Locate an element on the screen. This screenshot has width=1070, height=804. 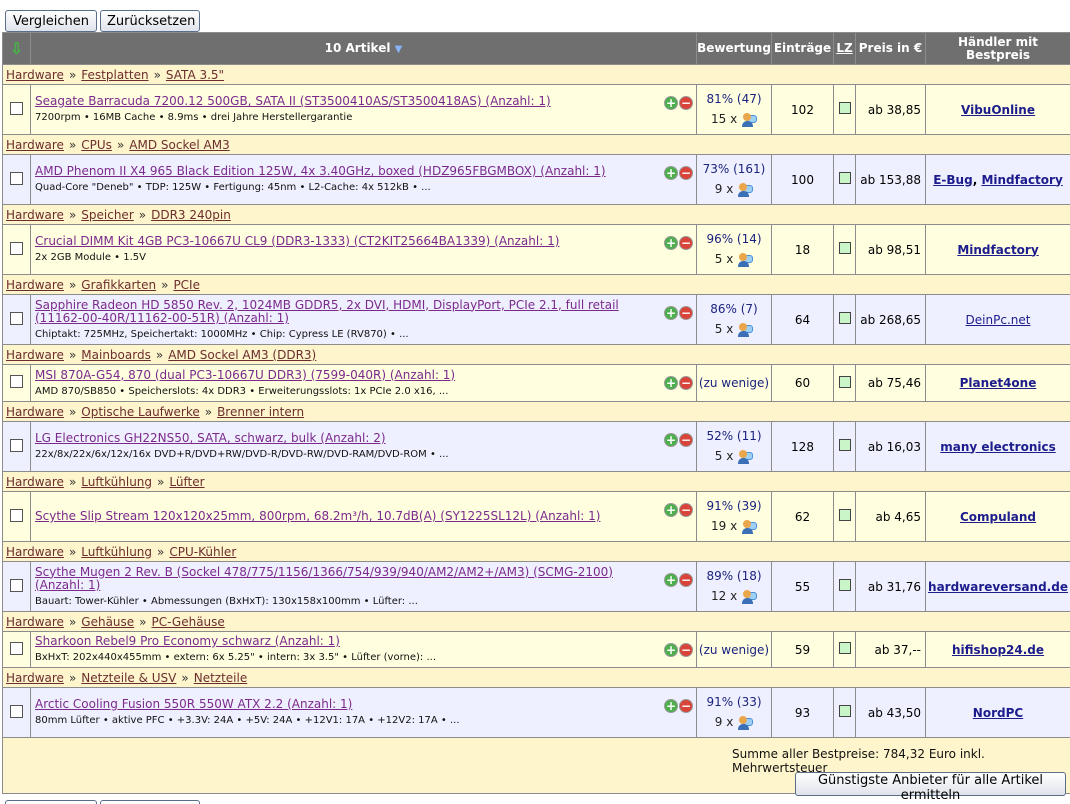
breadcrumb-link: Netzteile is located at coordinates (221, 678).